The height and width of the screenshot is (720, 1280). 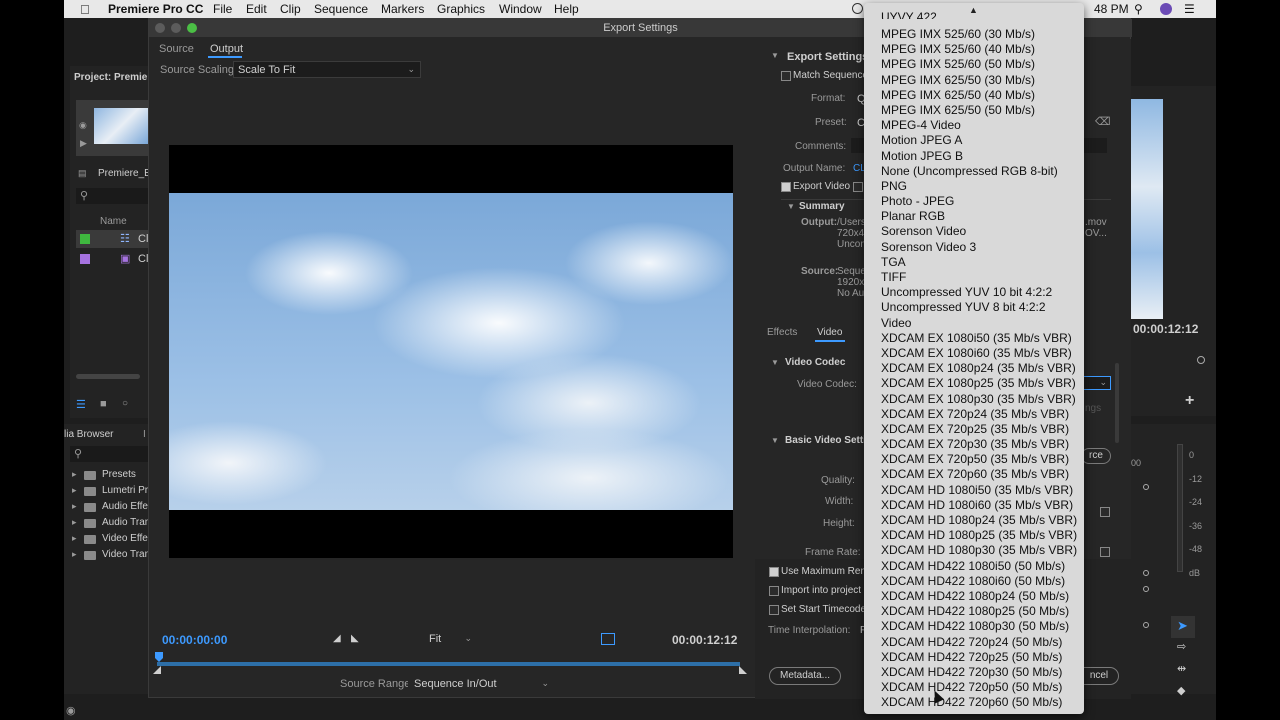 What do you see at coordinates (974, 277) in the screenshot?
I see `codec-option: TIFF` at bounding box center [974, 277].